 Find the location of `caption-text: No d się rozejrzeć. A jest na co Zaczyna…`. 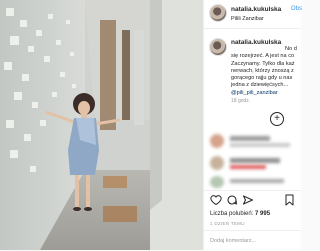

caption-text: No d się rozejrzeć. A jest na co Zaczyna… is located at coordinates (265, 71).